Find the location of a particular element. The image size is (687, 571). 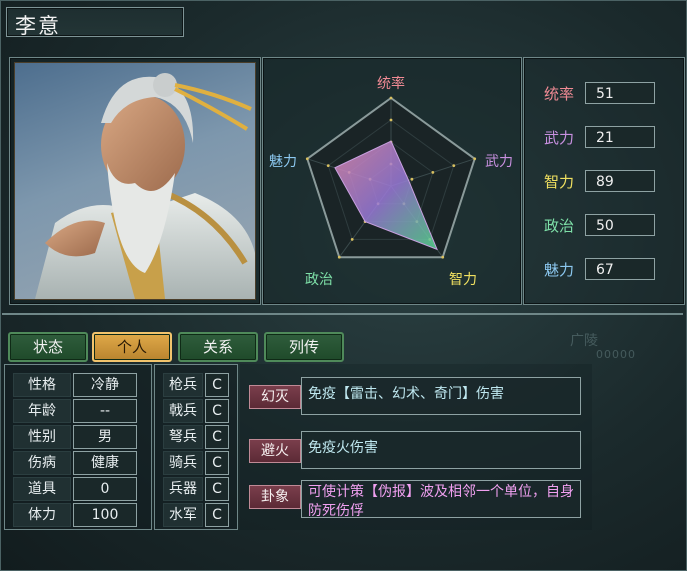

radar-label-war: 武力 is located at coordinates (499, 162).